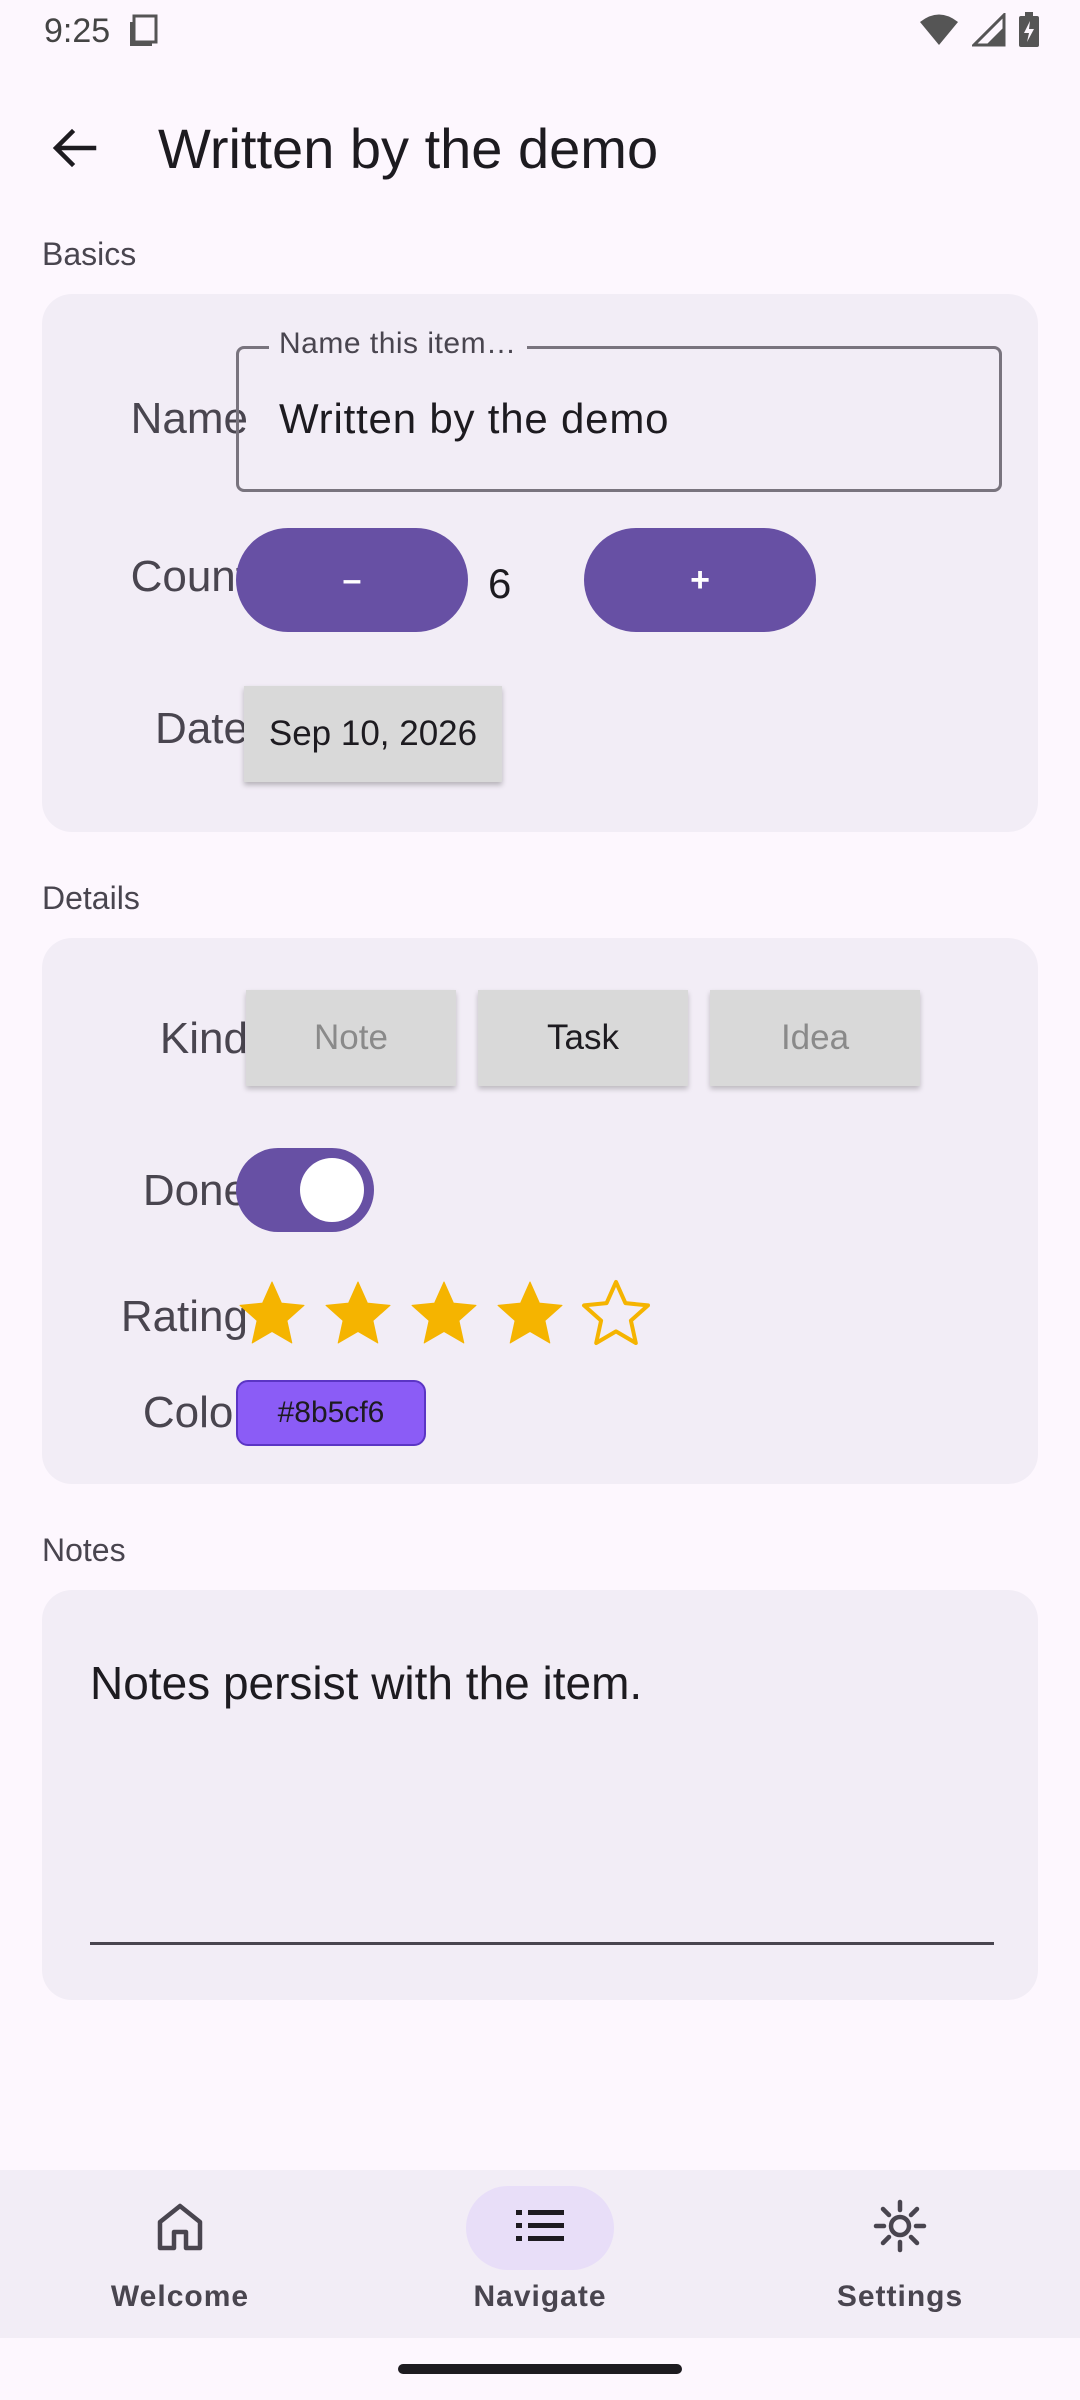 The height and width of the screenshot is (2400, 1080). What do you see at coordinates (91, 898) in the screenshot?
I see `details-section-label: Details` at bounding box center [91, 898].